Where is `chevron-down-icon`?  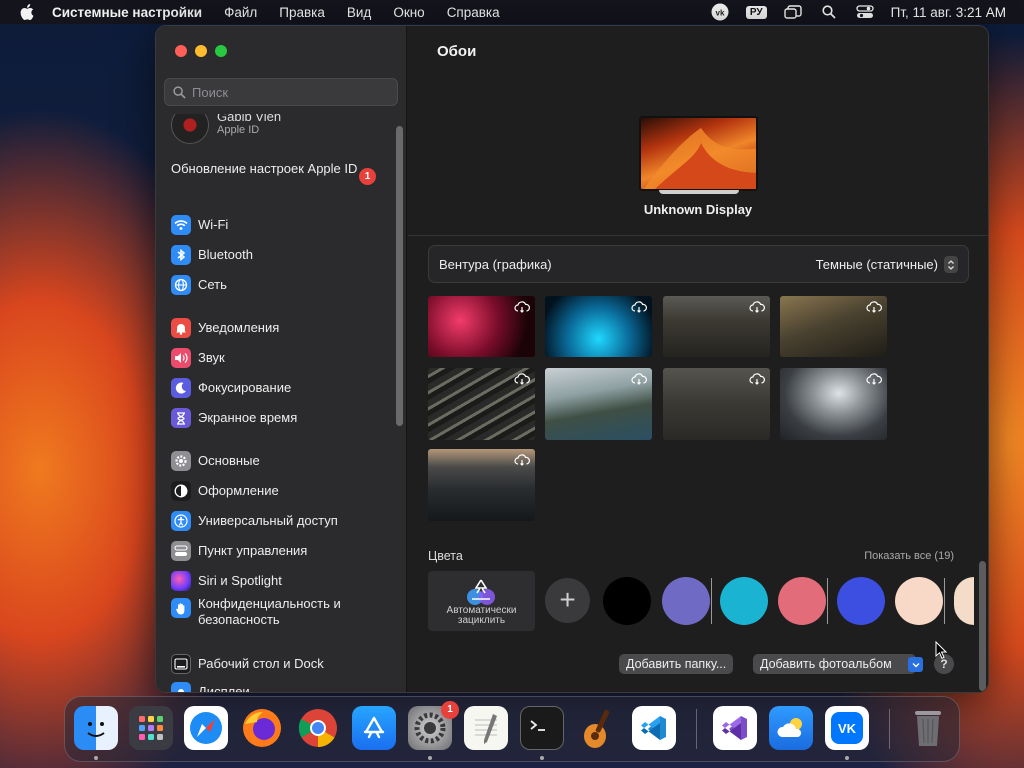 chevron-down-icon is located at coordinates (915, 664).